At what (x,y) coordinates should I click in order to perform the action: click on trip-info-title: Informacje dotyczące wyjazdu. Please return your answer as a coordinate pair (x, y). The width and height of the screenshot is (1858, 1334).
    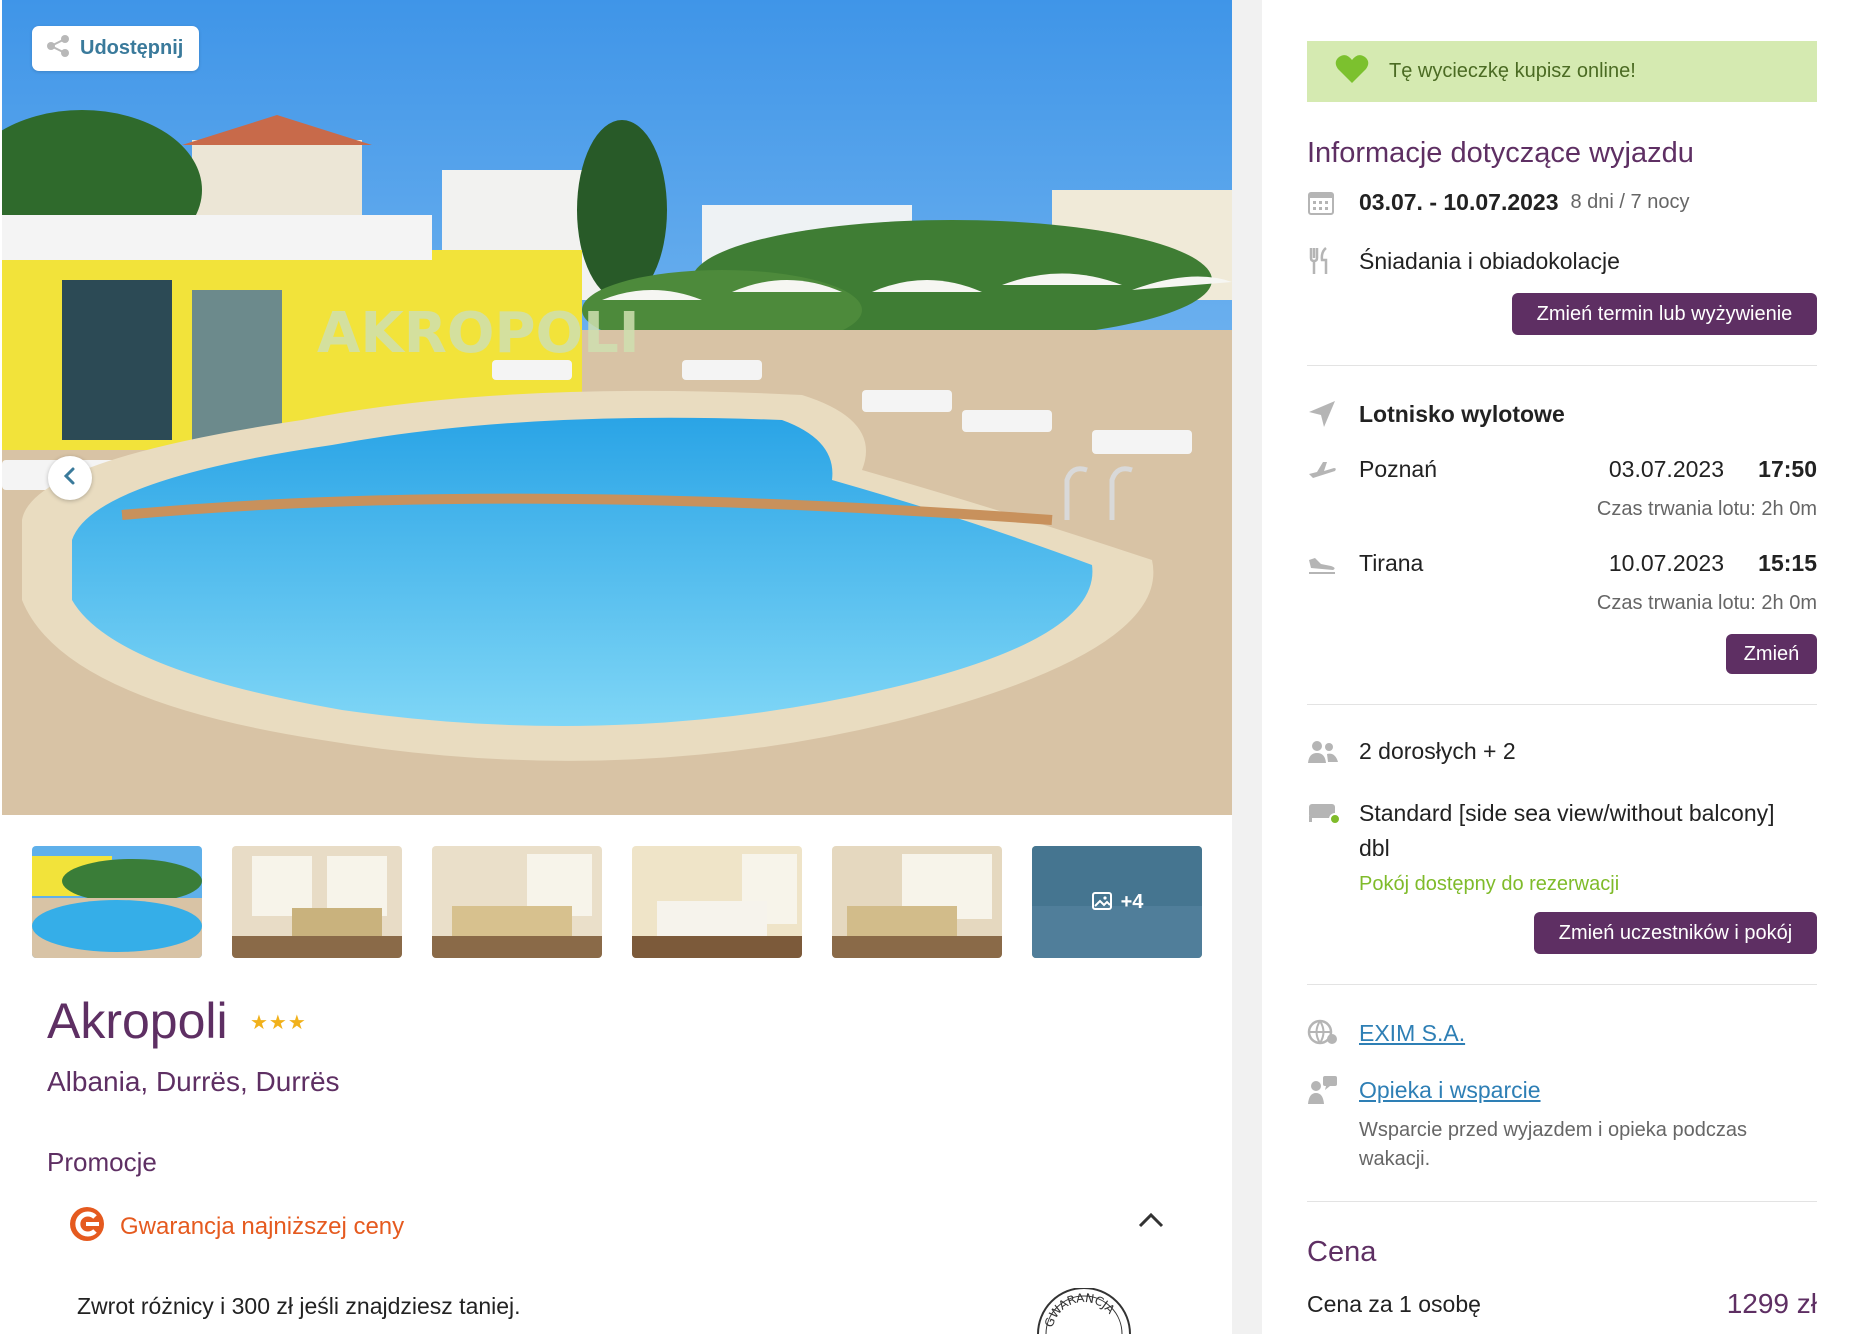
    Looking at the image, I should click on (1500, 153).